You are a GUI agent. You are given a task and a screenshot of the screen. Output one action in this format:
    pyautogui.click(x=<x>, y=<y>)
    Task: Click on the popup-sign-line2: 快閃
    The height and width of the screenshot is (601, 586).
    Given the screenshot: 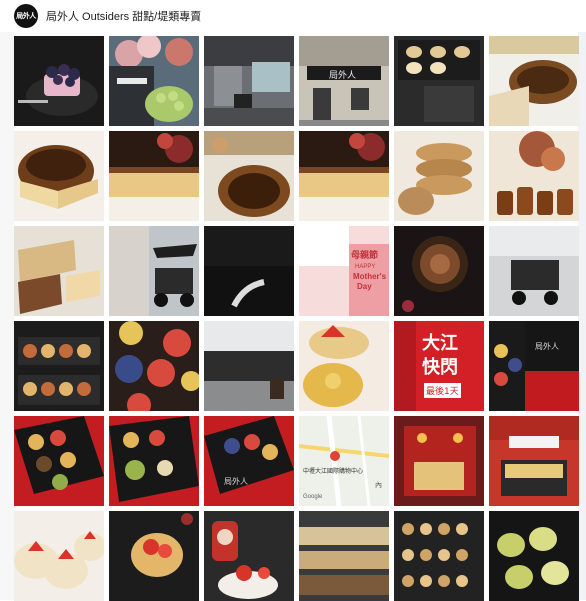 What is the action you would take?
    pyautogui.click(x=440, y=367)
    